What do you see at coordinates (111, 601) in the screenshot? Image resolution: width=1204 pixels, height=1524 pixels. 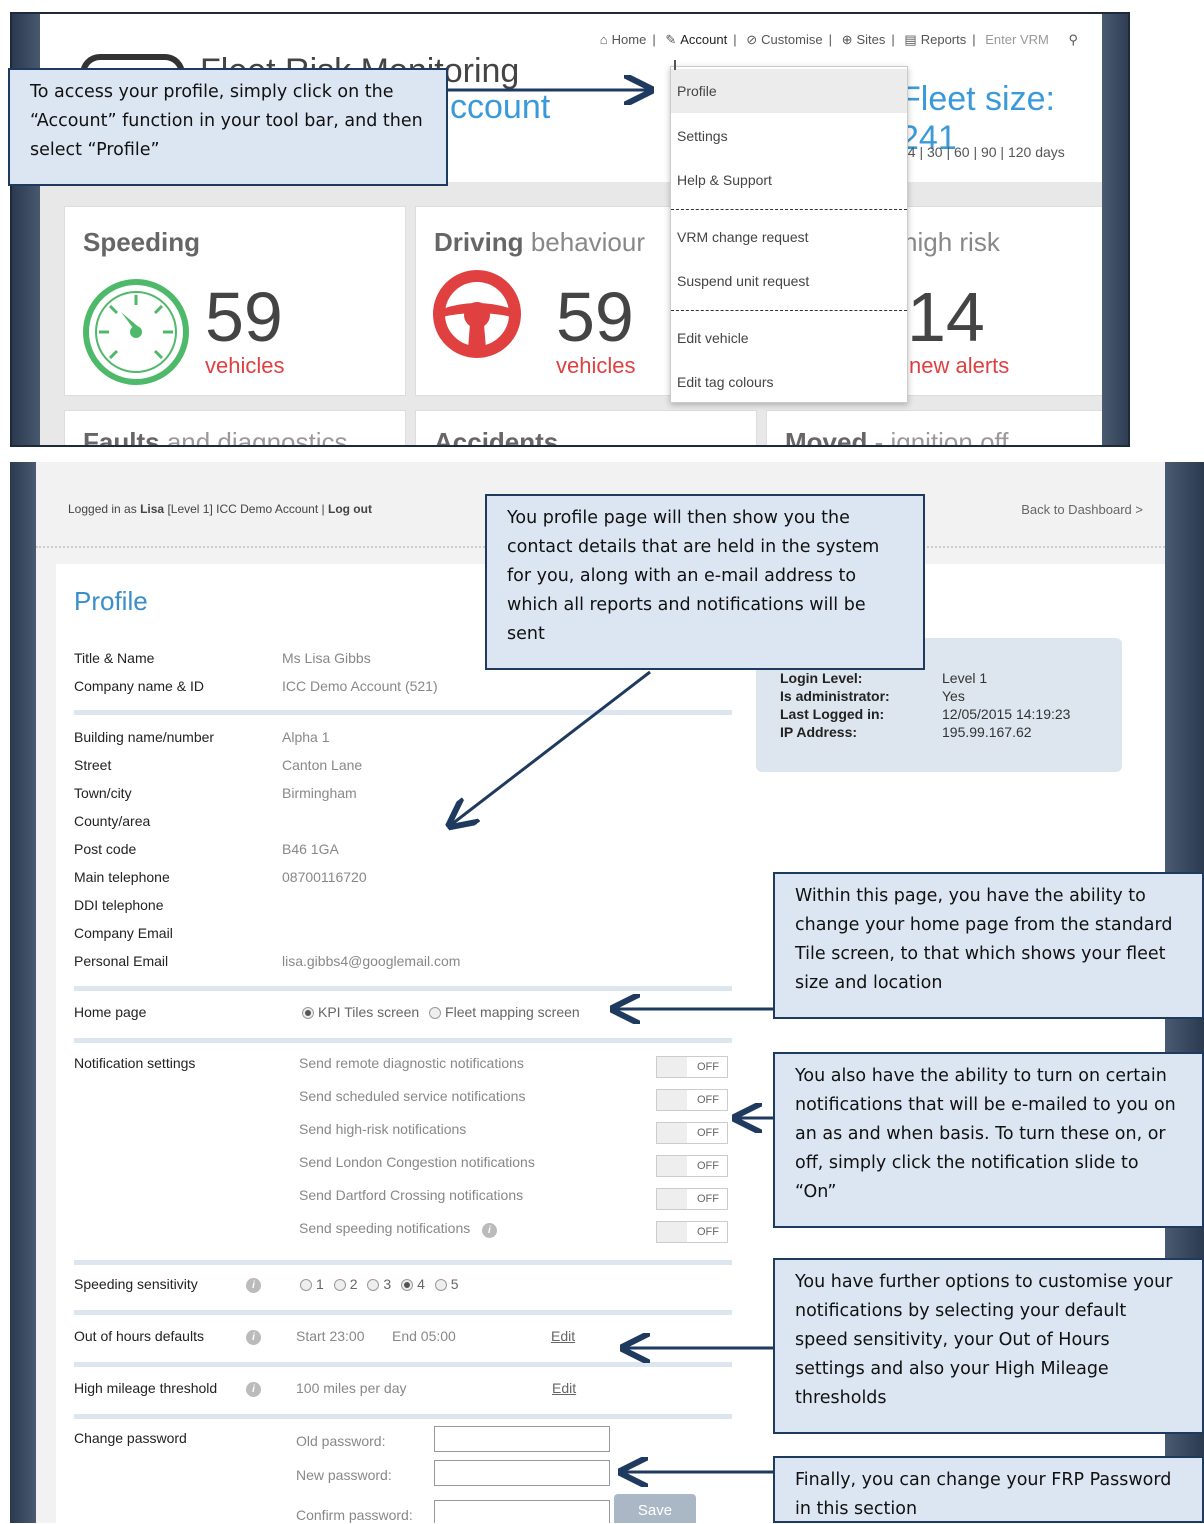 I see `page-title: Profile` at bounding box center [111, 601].